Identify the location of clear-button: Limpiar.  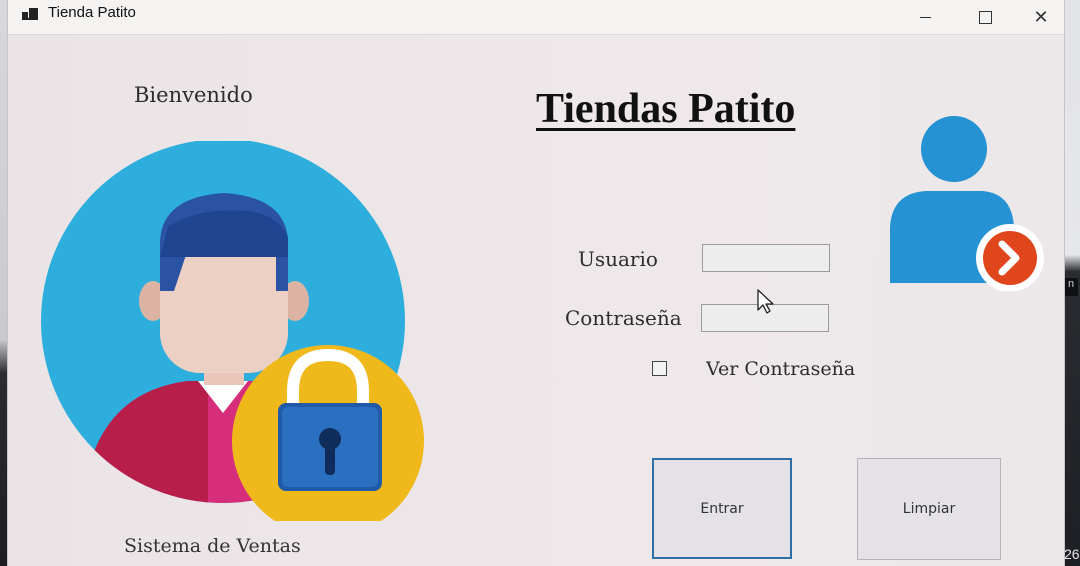
(929, 509).